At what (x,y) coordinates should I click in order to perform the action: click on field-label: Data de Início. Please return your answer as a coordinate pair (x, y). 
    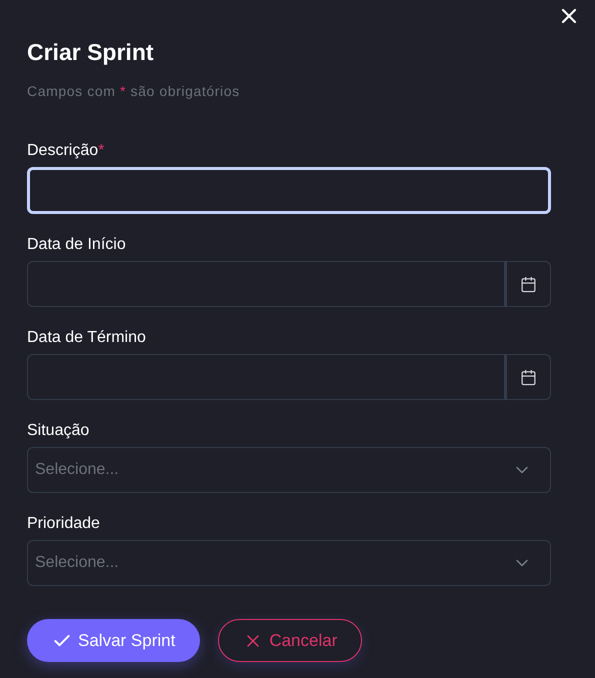
    Looking at the image, I should click on (77, 245).